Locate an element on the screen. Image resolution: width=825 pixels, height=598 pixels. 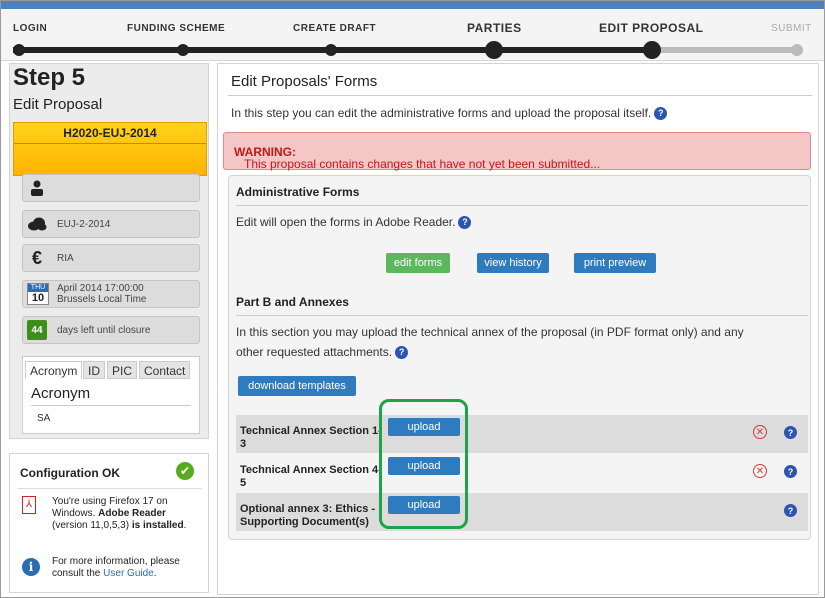
annex-label: Technical Annex Section 1-3 is located at coordinates (311, 437).